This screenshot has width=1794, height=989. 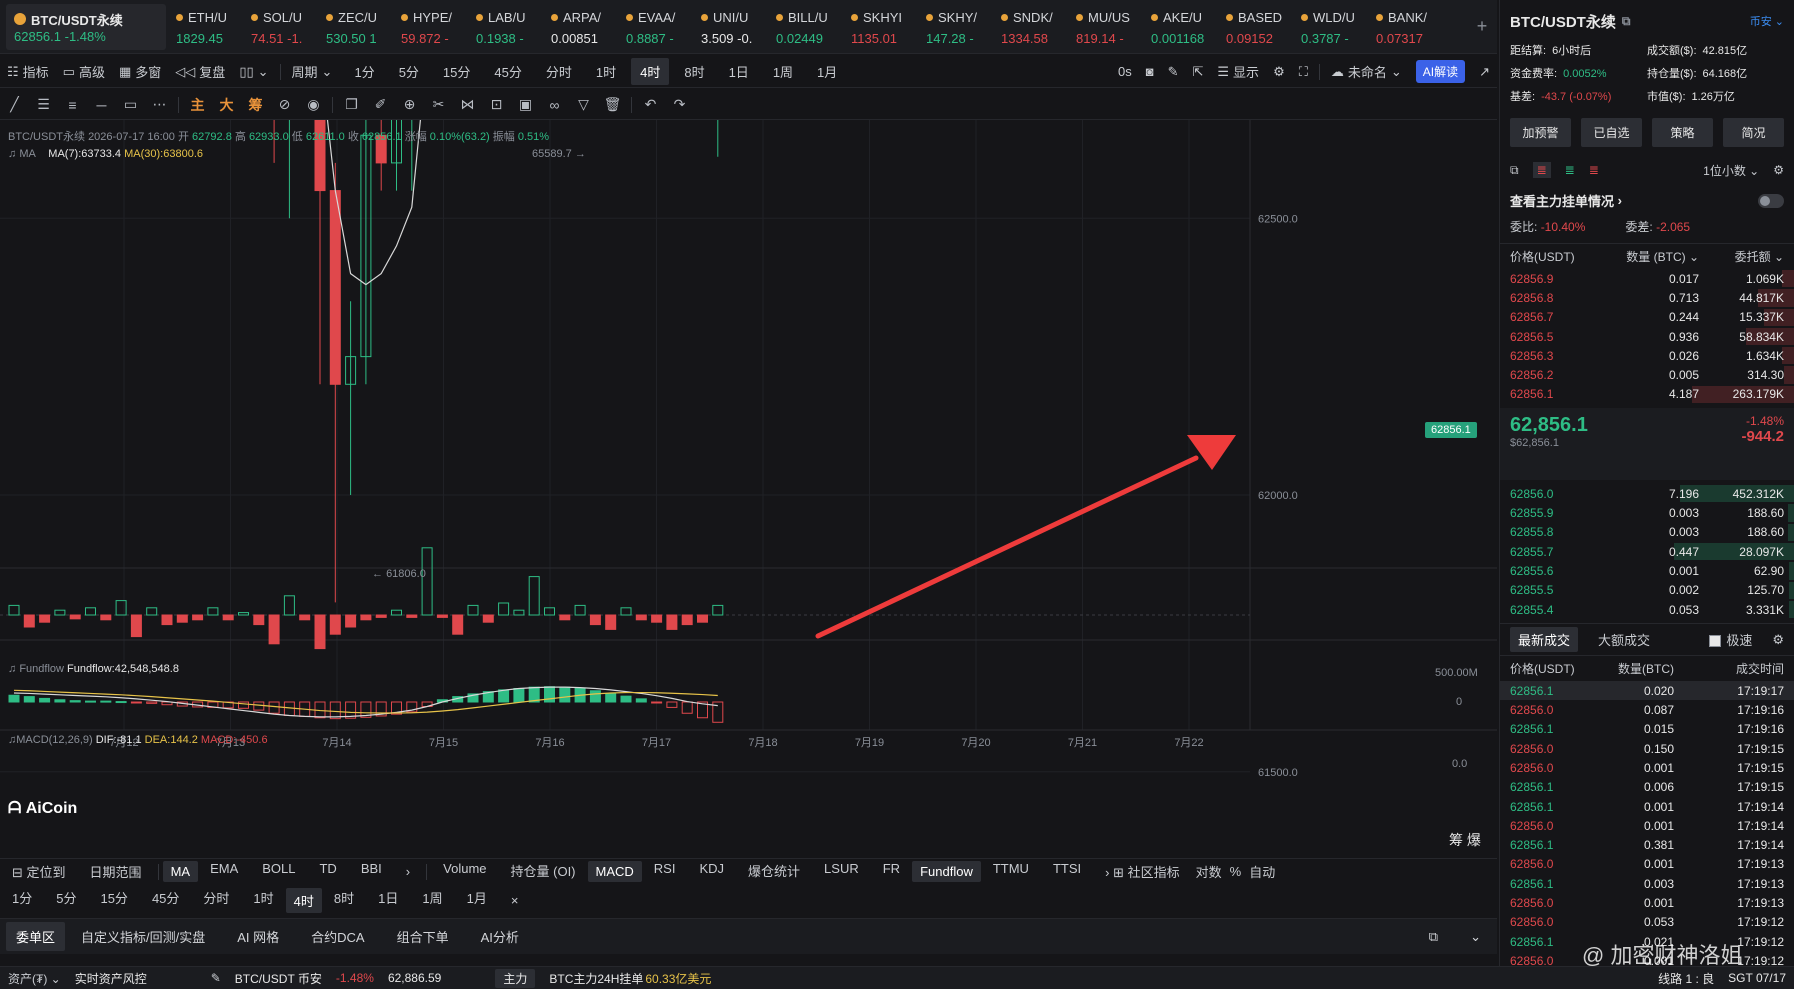 What do you see at coordinates (1067, 871) in the screenshot?
I see `sub-indicator-tab: TTSI` at bounding box center [1067, 871].